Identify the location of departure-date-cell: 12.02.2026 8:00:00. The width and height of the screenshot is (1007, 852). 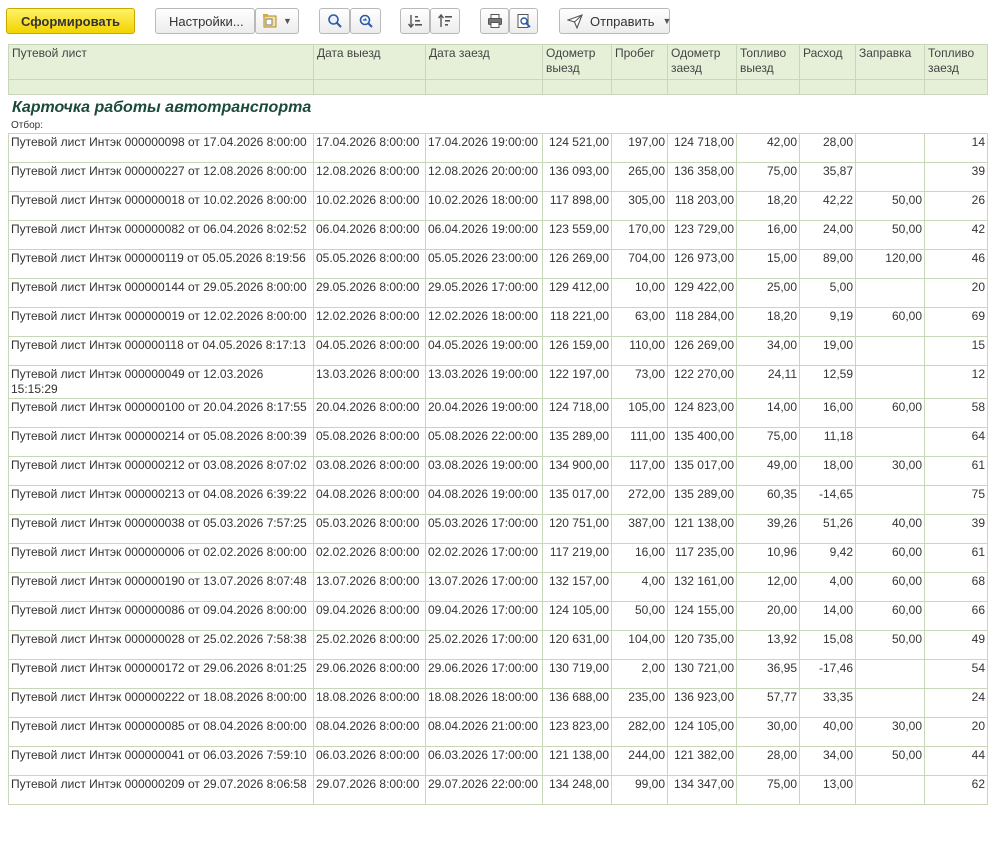
(369, 322).